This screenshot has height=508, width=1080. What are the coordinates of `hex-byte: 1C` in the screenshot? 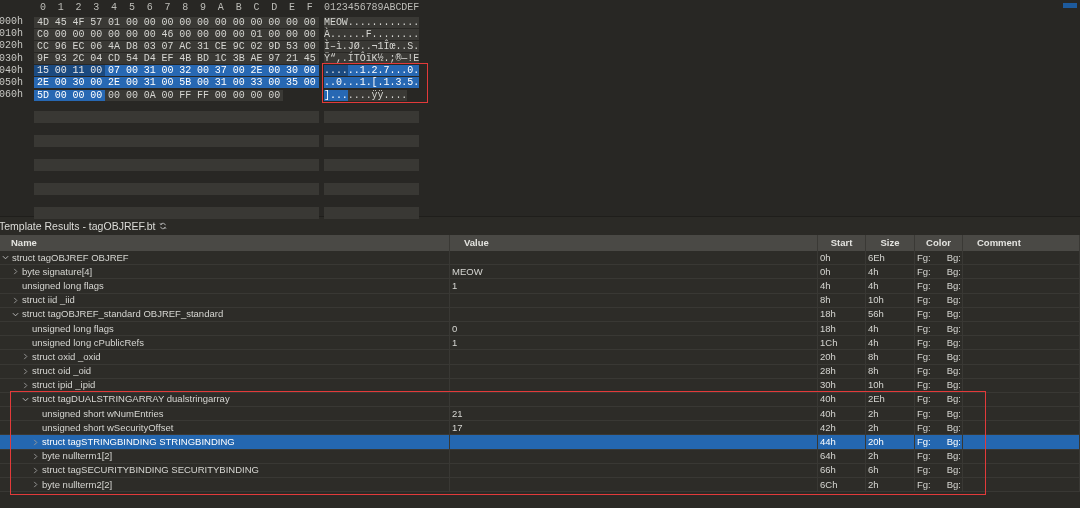 It's located at (220, 59).